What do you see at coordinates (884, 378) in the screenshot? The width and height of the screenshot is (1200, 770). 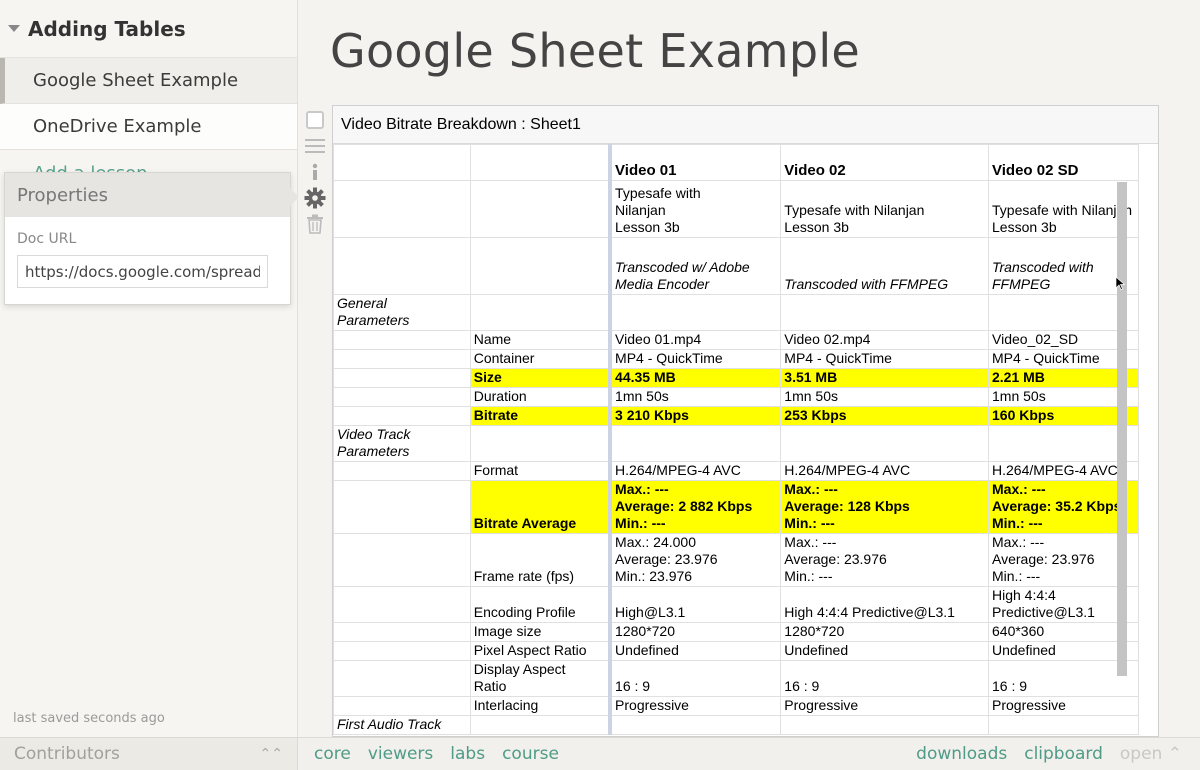 I see `table-cell: 3.51 MB` at bounding box center [884, 378].